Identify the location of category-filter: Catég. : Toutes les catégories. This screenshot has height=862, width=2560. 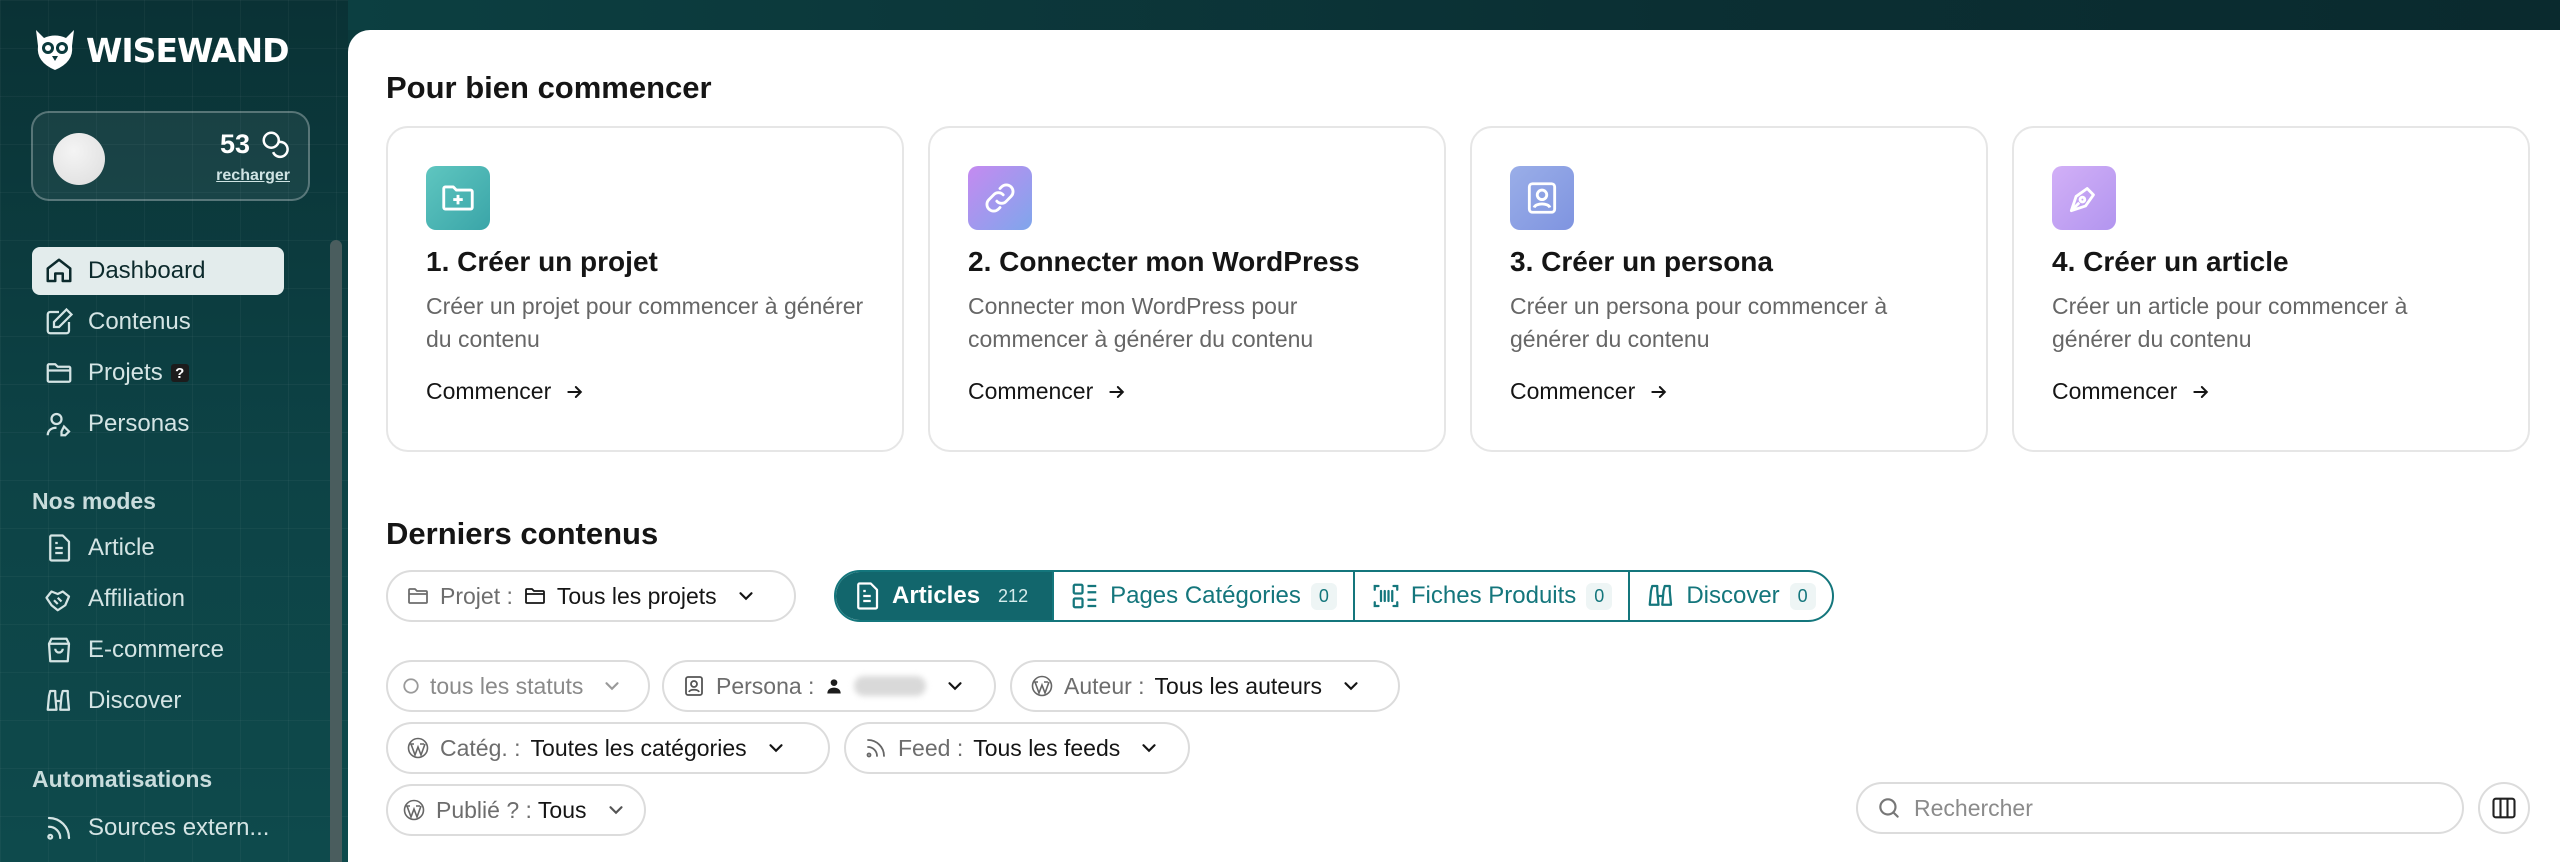
(608, 748).